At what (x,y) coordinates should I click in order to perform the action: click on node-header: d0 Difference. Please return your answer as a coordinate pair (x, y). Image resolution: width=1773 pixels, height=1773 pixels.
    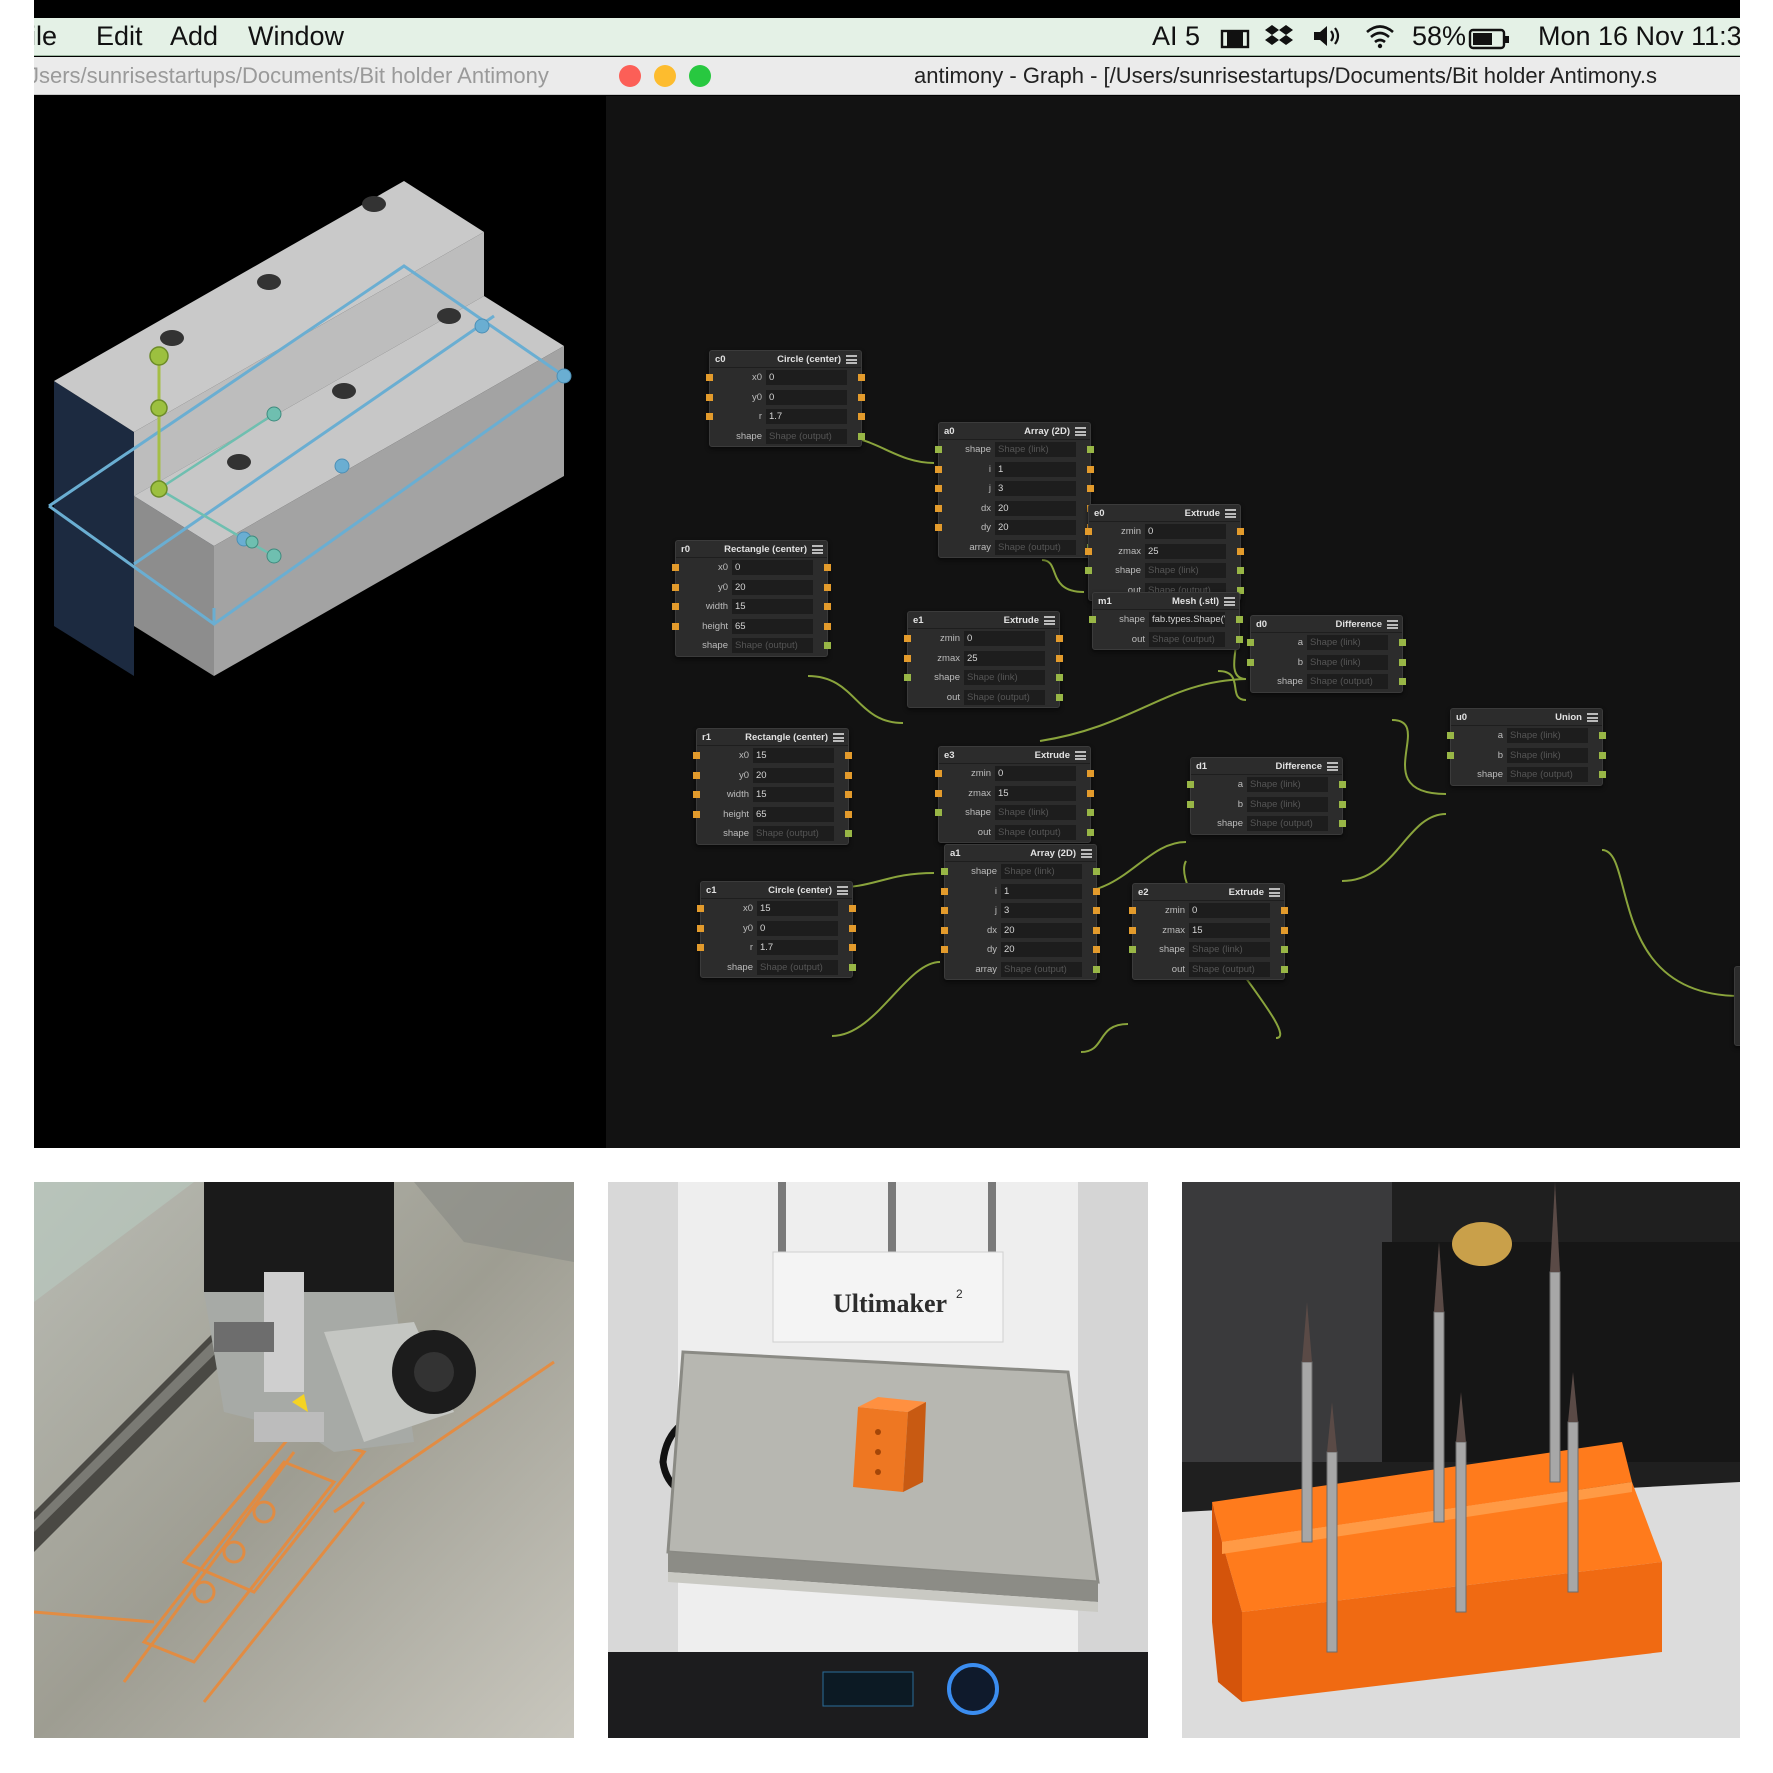
    Looking at the image, I should click on (1326, 624).